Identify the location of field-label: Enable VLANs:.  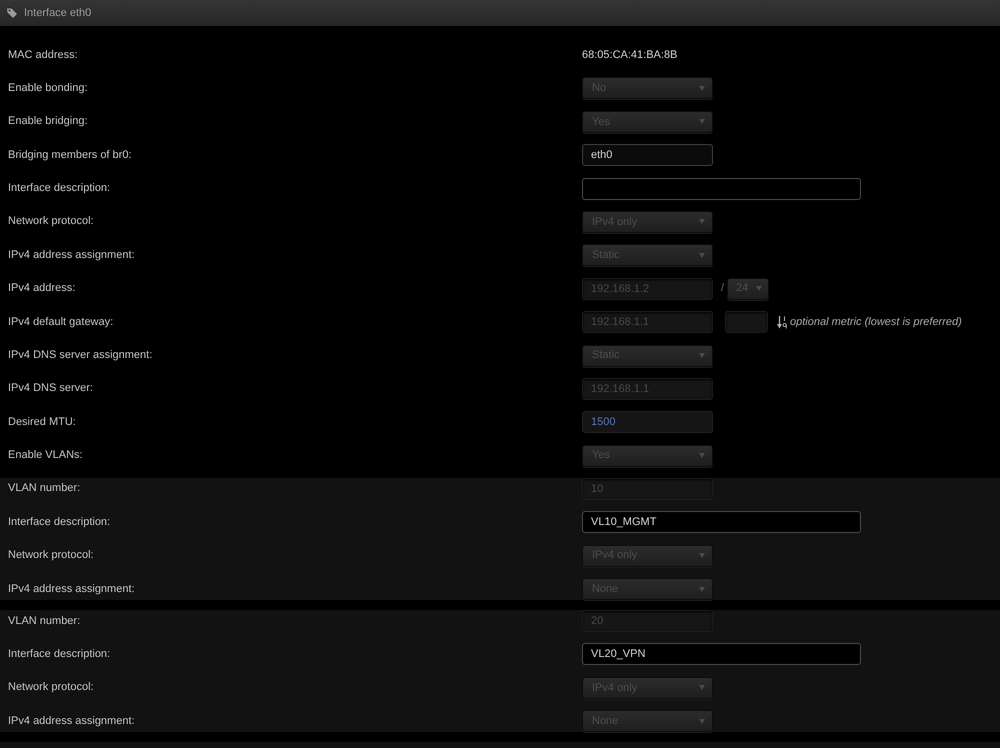
(45, 456).